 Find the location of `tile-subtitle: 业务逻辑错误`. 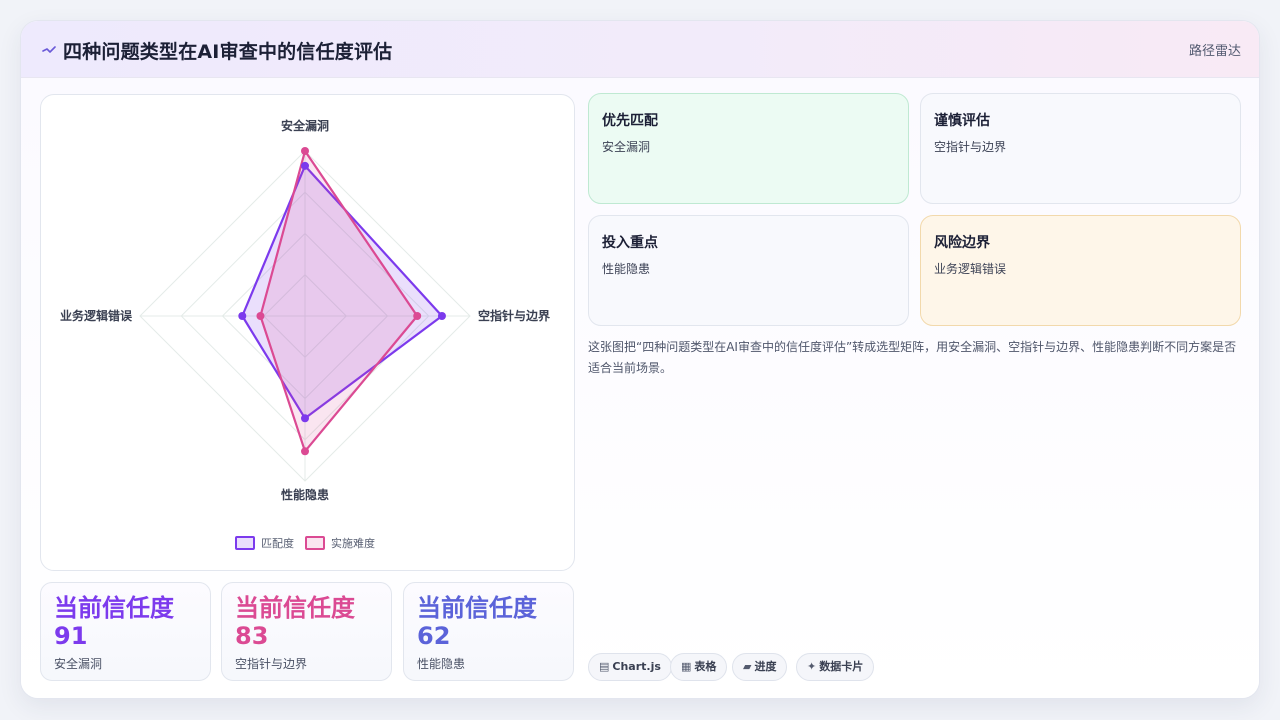

tile-subtitle: 业务逻辑错误 is located at coordinates (970, 269).